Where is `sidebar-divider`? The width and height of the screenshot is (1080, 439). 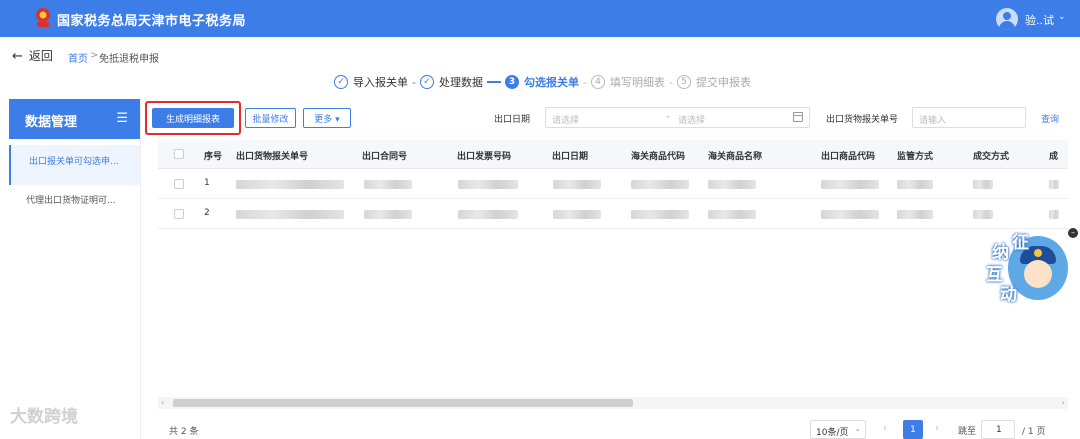 sidebar-divider is located at coordinates (140, 269).